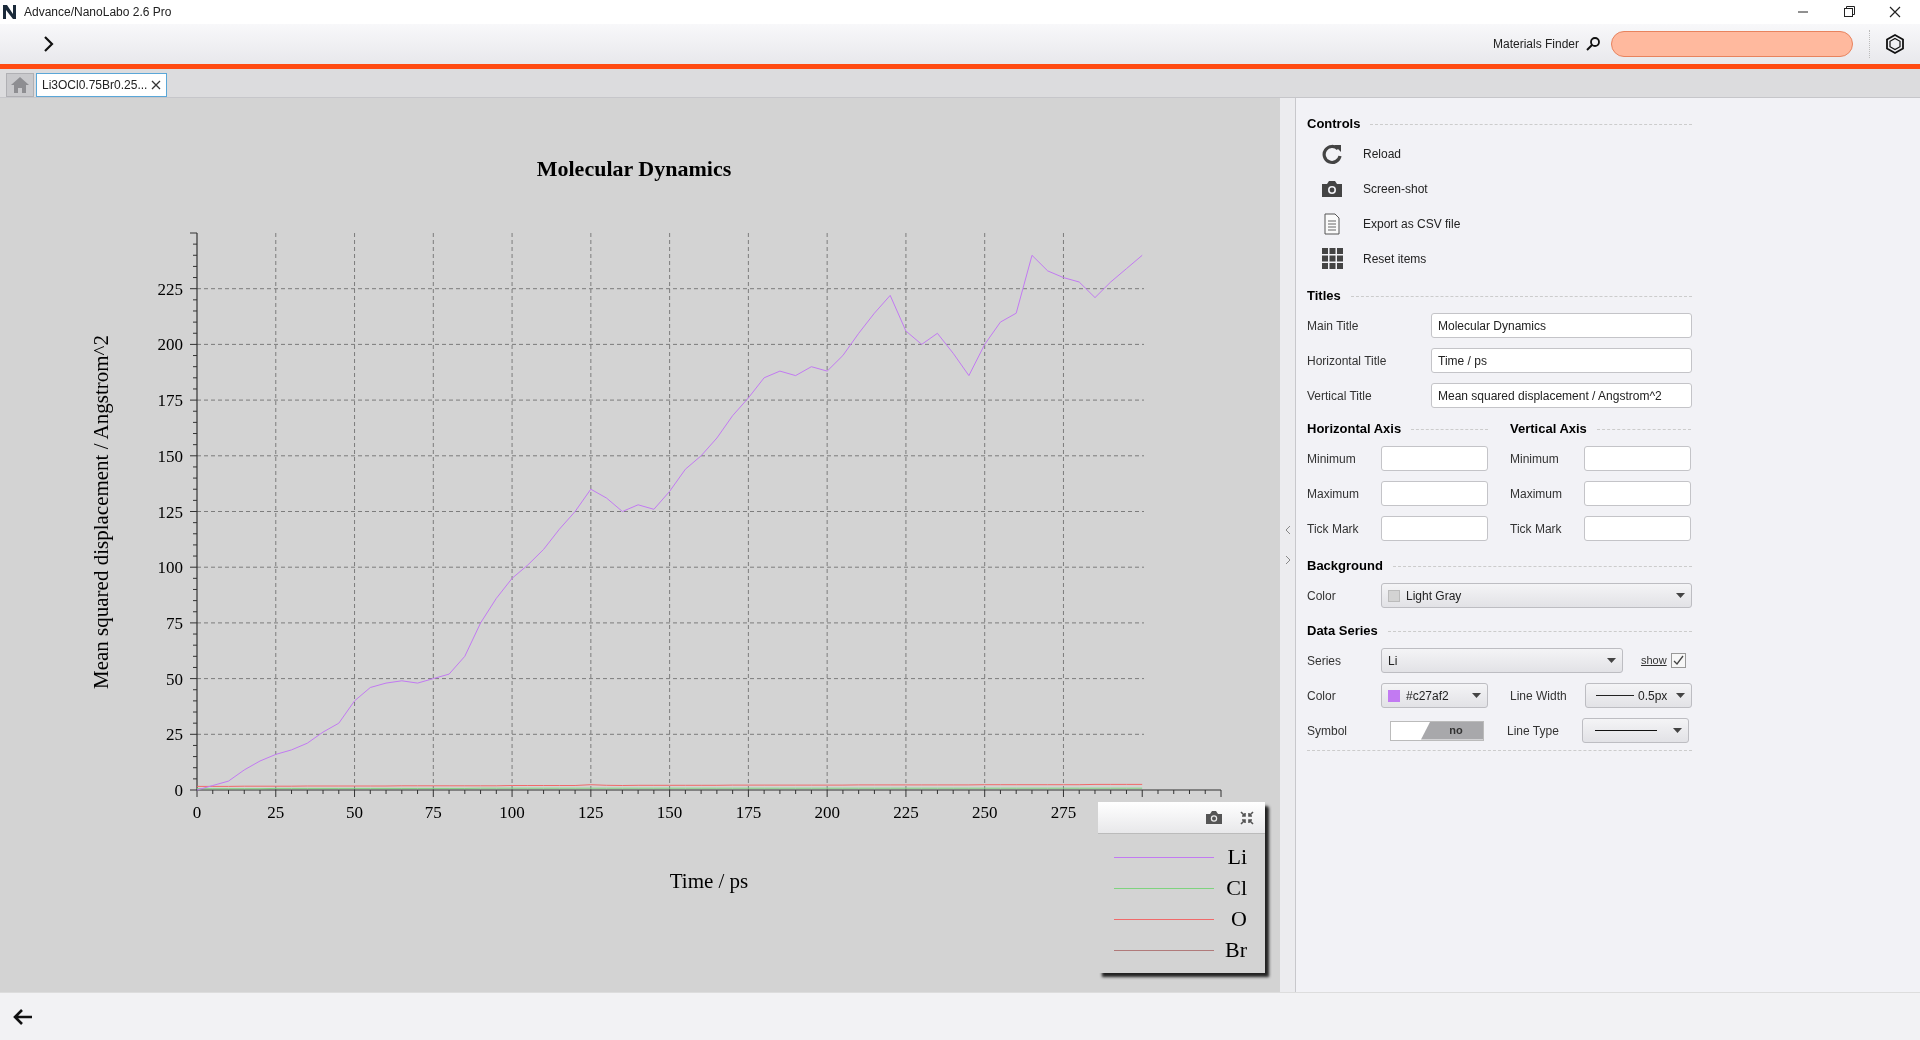 The height and width of the screenshot is (1040, 1920). I want to click on field-label: Series, so click(1324, 661).